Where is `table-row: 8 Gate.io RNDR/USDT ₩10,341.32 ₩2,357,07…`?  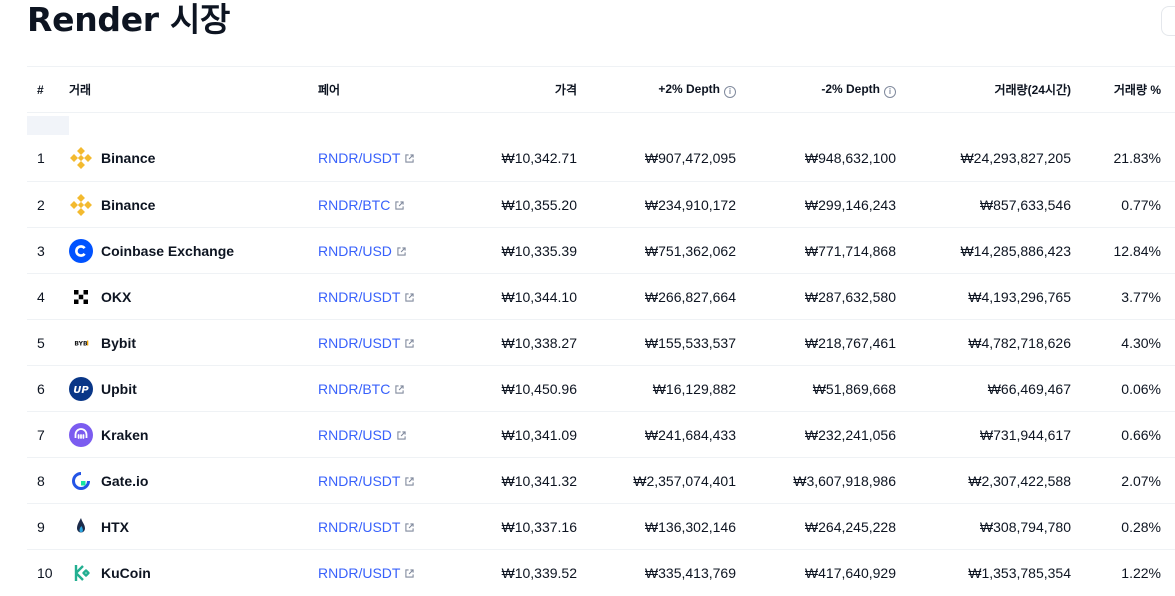 table-row: 8 Gate.io RNDR/USDT ₩10,341.32 ₩2,357,07… is located at coordinates (601, 481).